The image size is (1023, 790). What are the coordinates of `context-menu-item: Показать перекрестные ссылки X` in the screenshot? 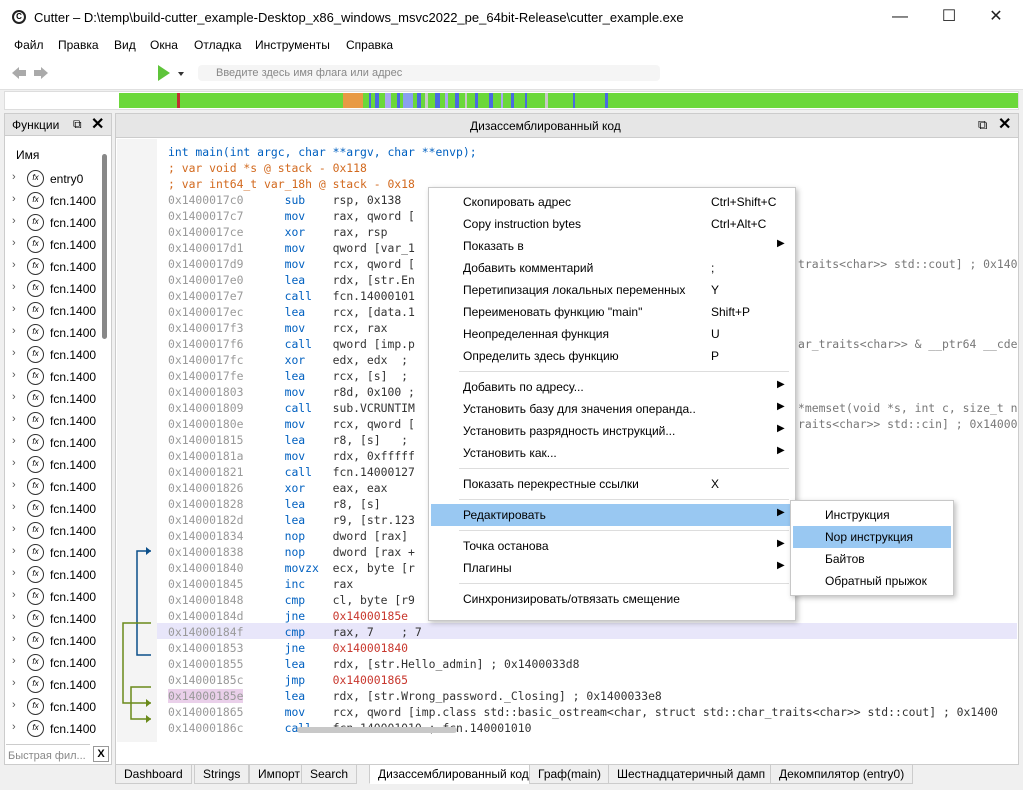 It's located at (612, 484).